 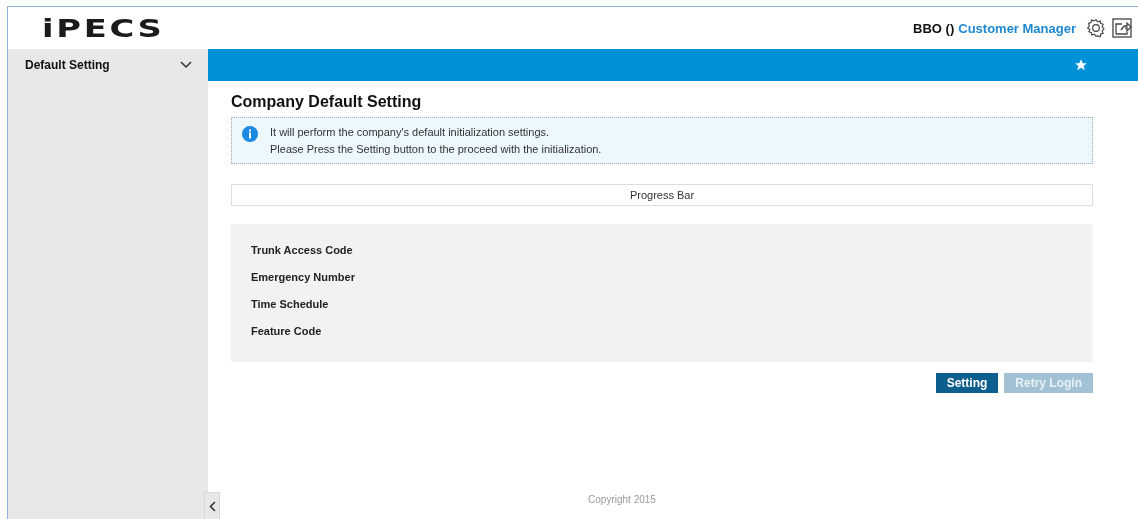 What do you see at coordinates (302, 251) in the screenshot?
I see `step-label: Trunk Access Code` at bounding box center [302, 251].